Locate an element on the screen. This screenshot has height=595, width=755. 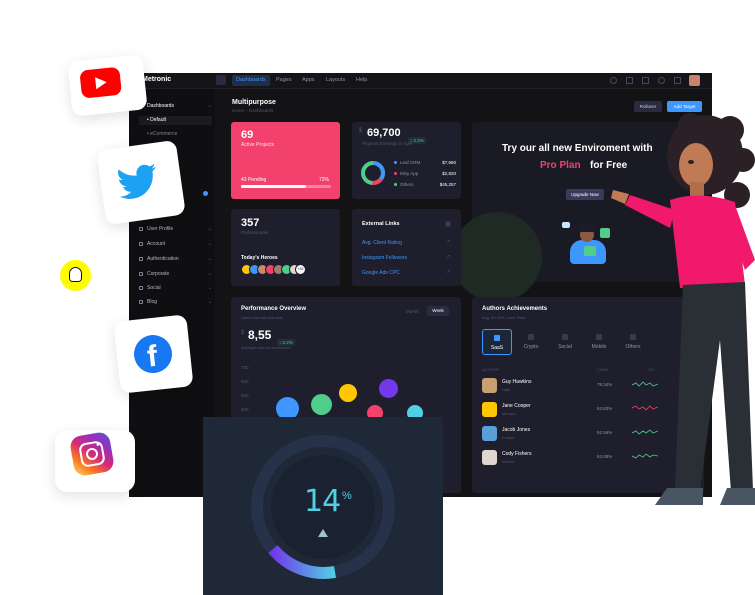
gauge-panel: 14 % is located at coordinates (323, 506).